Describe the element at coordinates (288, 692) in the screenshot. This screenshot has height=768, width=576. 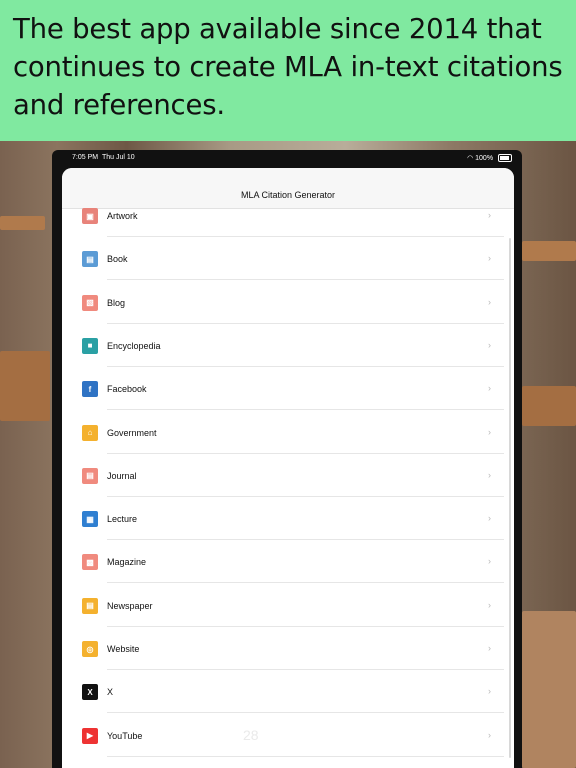
I see `list-item-x: X X ›` at that location.